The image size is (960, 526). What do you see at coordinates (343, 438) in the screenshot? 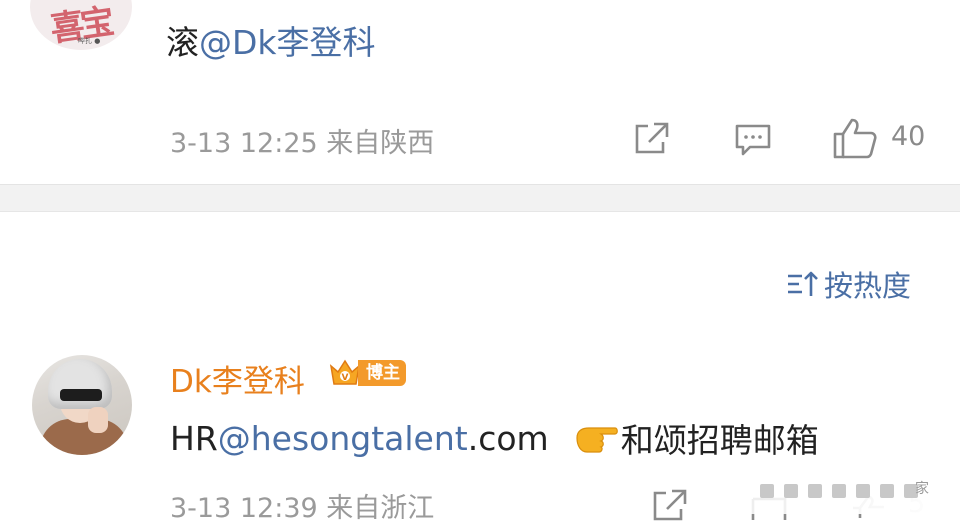
I see `mention-link: @hesongtalent` at bounding box center [343, 438].